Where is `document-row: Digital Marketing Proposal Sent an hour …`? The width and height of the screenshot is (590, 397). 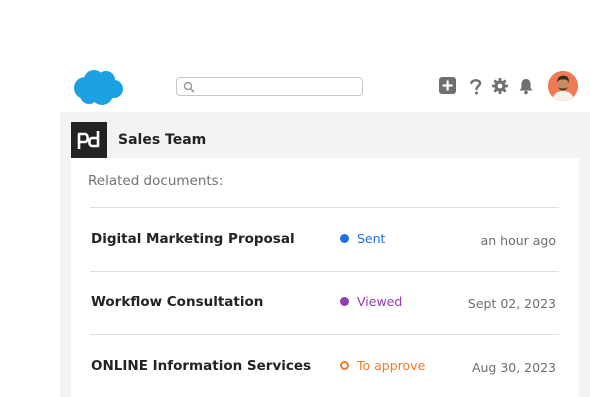
document-row: Digital Marketing Proposal Sent an hour … is located at coordinates (295, 246).